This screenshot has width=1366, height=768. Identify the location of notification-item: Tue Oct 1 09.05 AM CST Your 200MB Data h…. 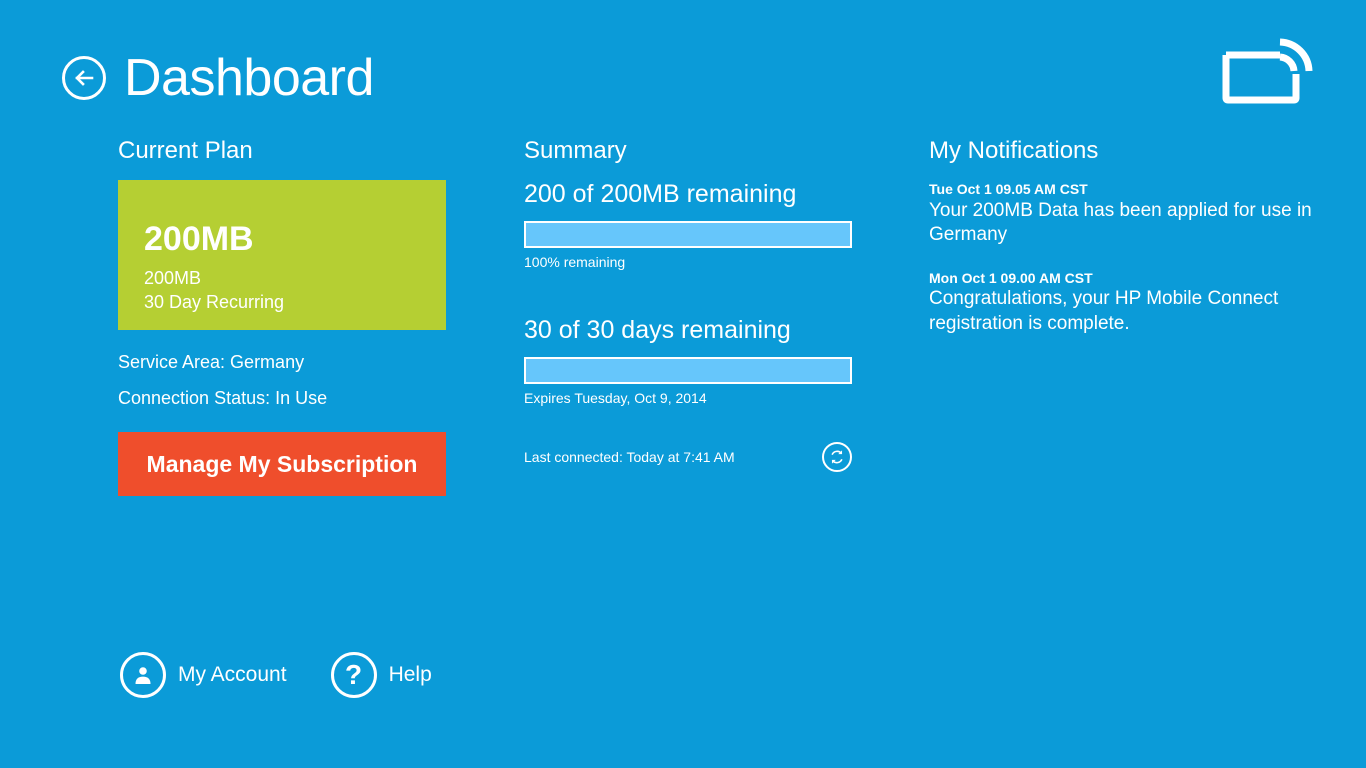
(1124, 213).